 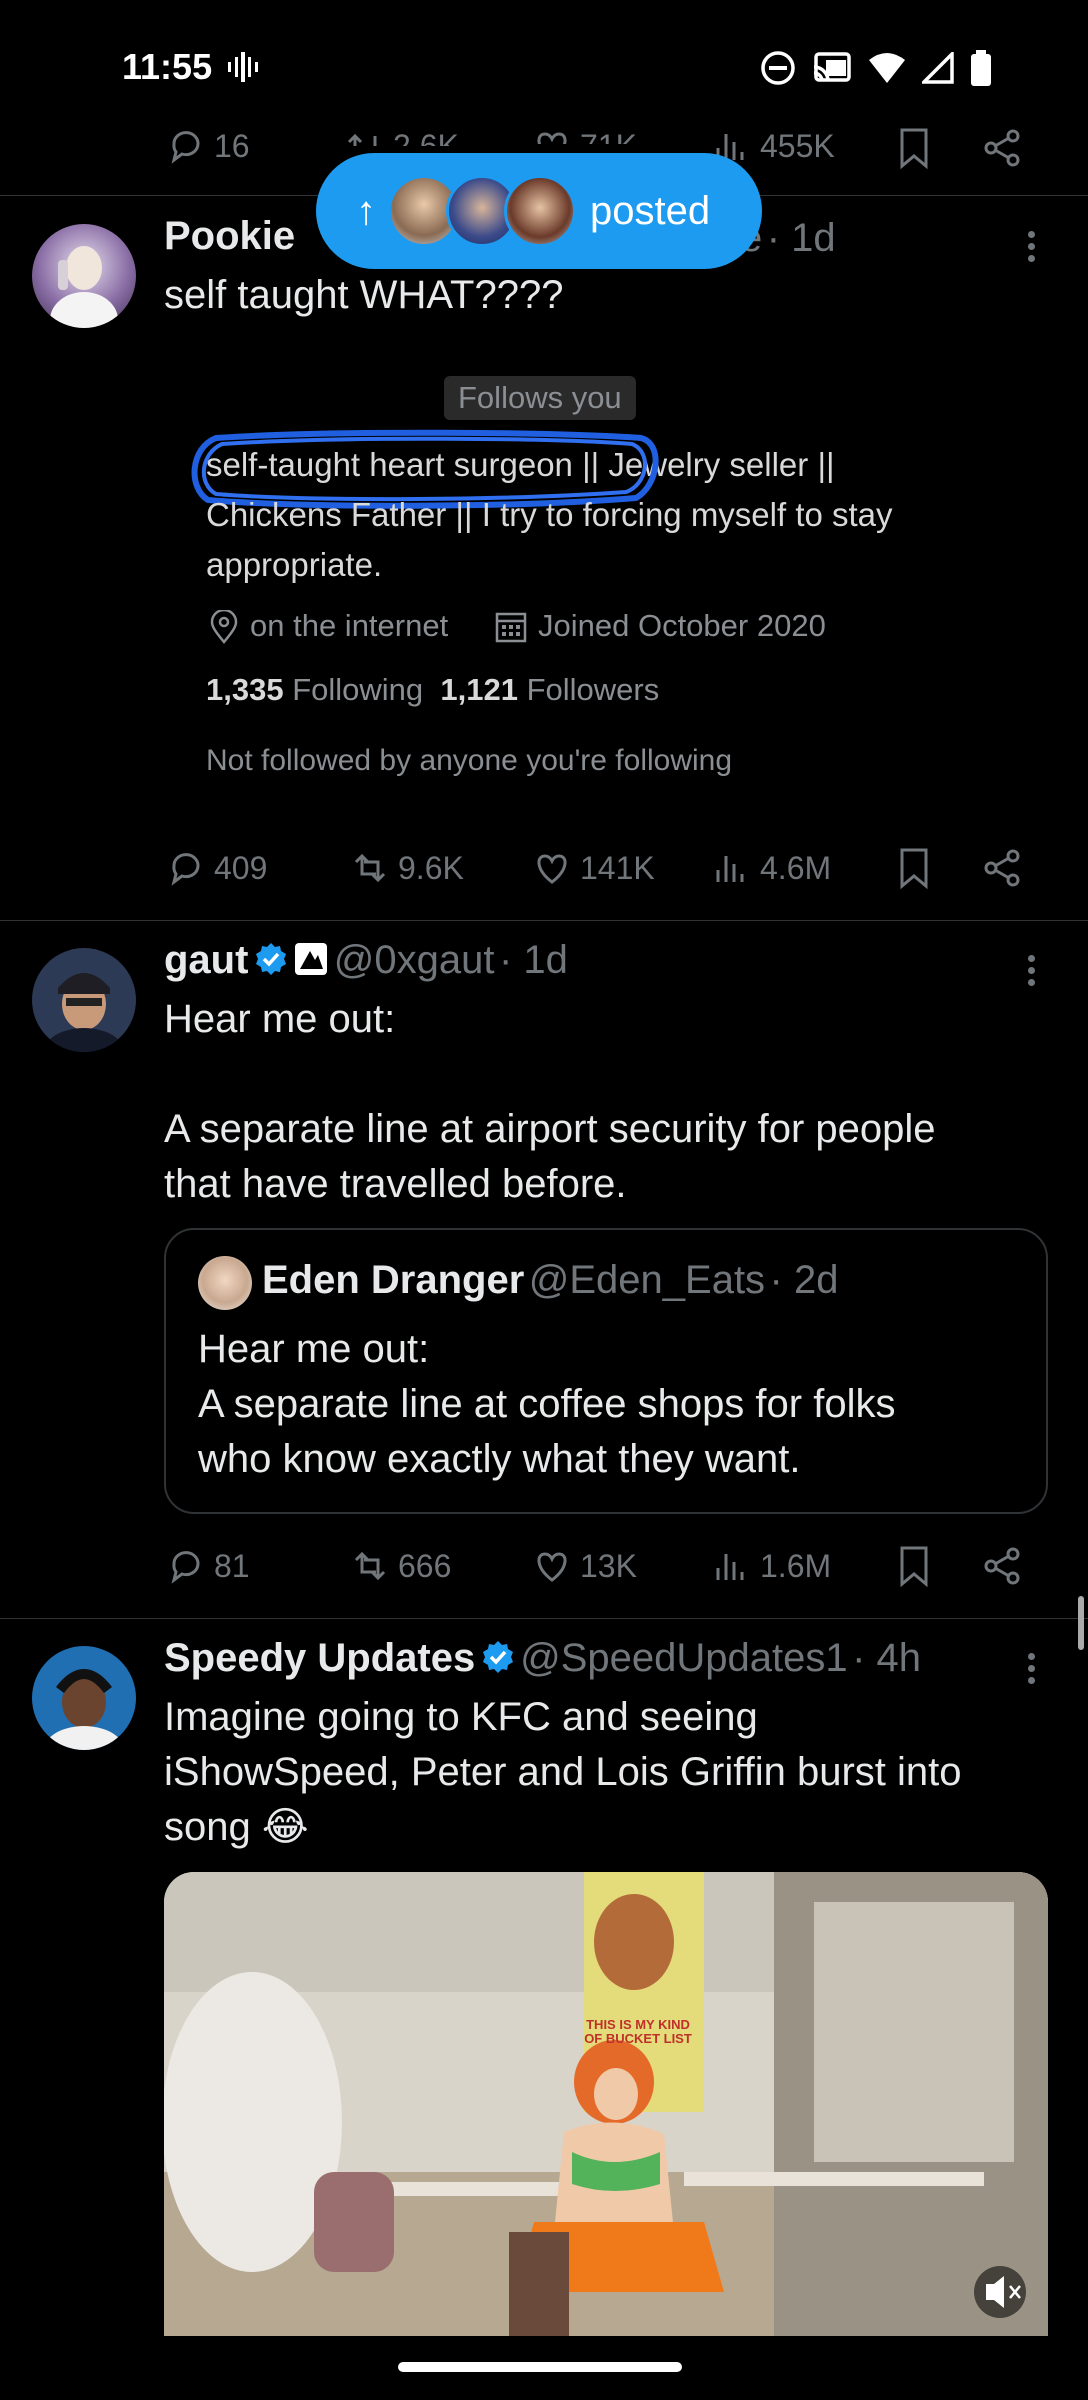 I want to click on views-count: 4.6M, so click(x=796, y=867).